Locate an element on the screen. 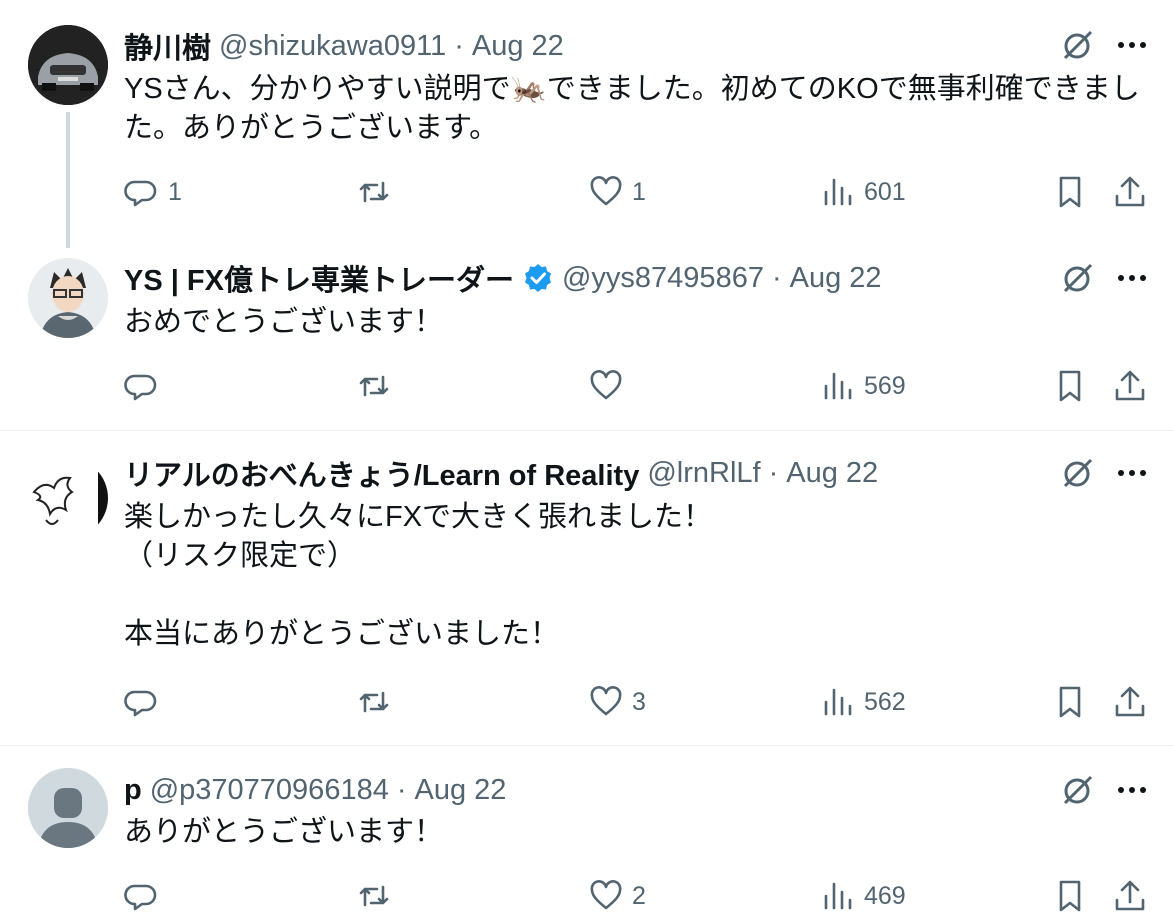  verified-badge-icon is located at coordinates (538, 278).